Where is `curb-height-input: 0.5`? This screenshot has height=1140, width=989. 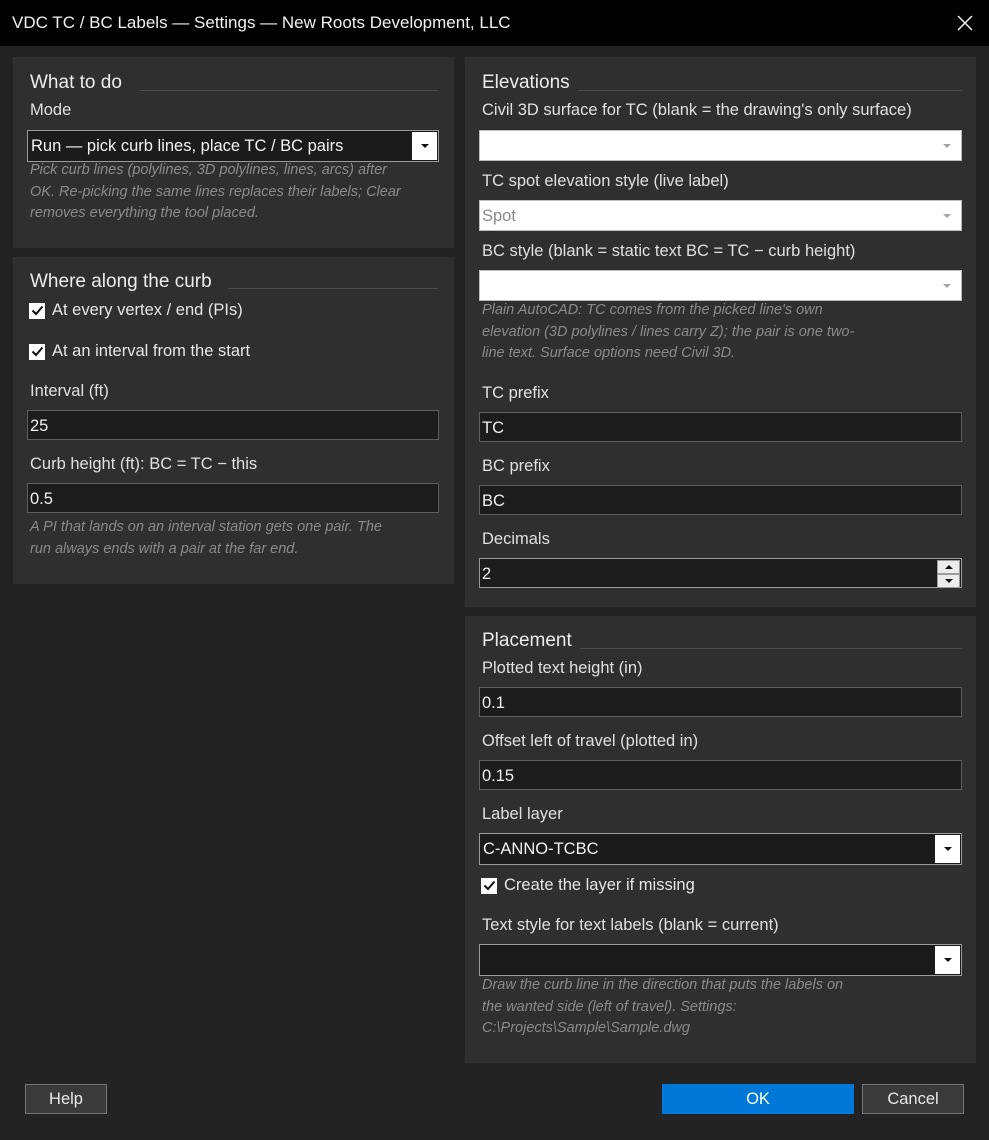 curb-height-input: 0.5 is located at coordinates (233, 498).